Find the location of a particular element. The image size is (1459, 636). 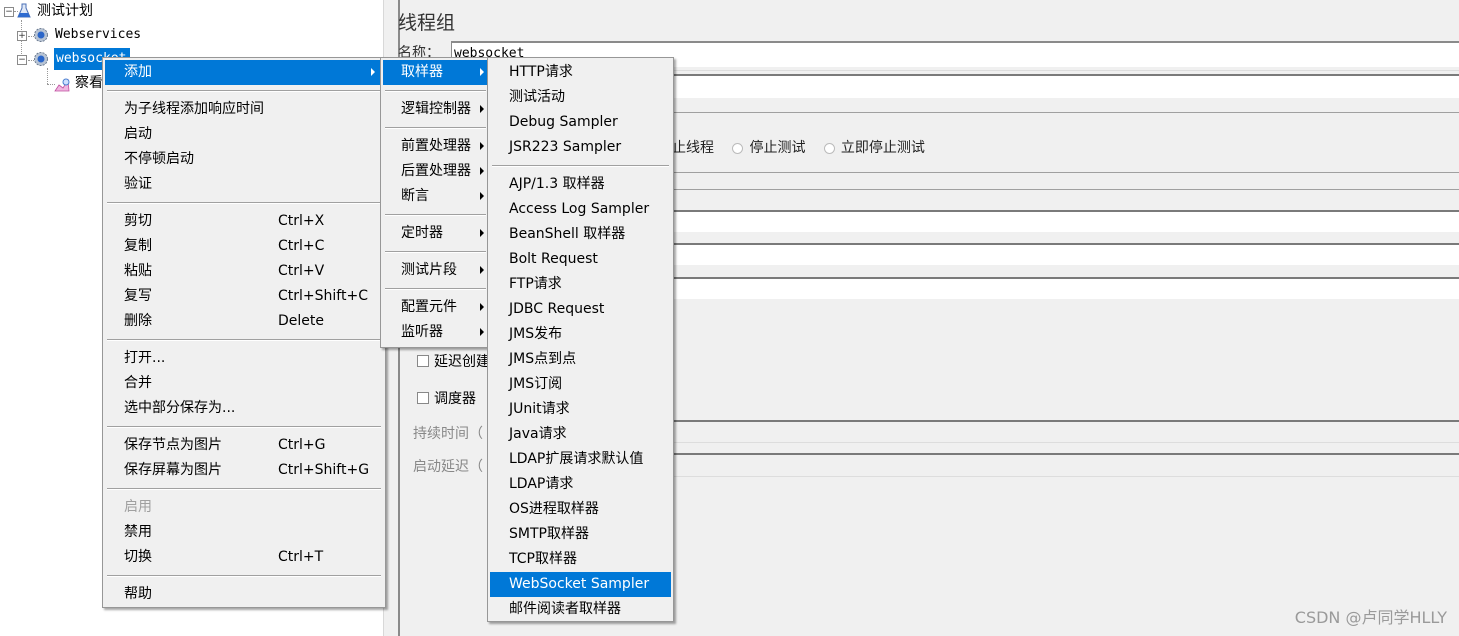

radio-label-stop-test: 停止测试 is located at coordinates (777, 148).